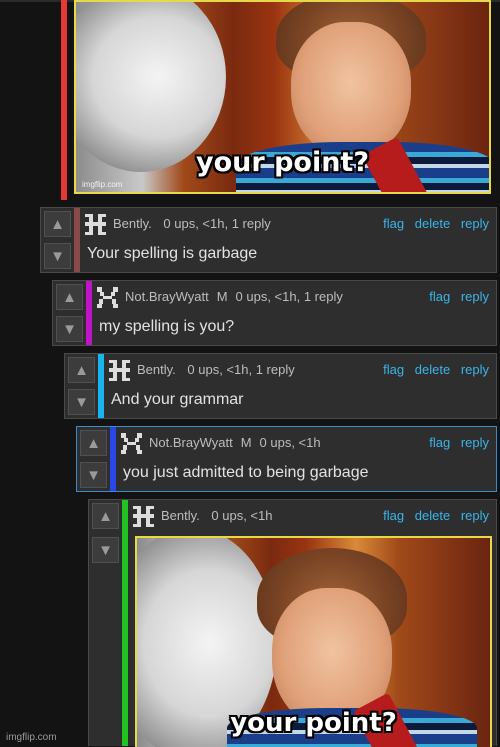 The width and height of the screenshot is (500, 747). I want to click on comment-text: And your grammar, so click(177, 399).